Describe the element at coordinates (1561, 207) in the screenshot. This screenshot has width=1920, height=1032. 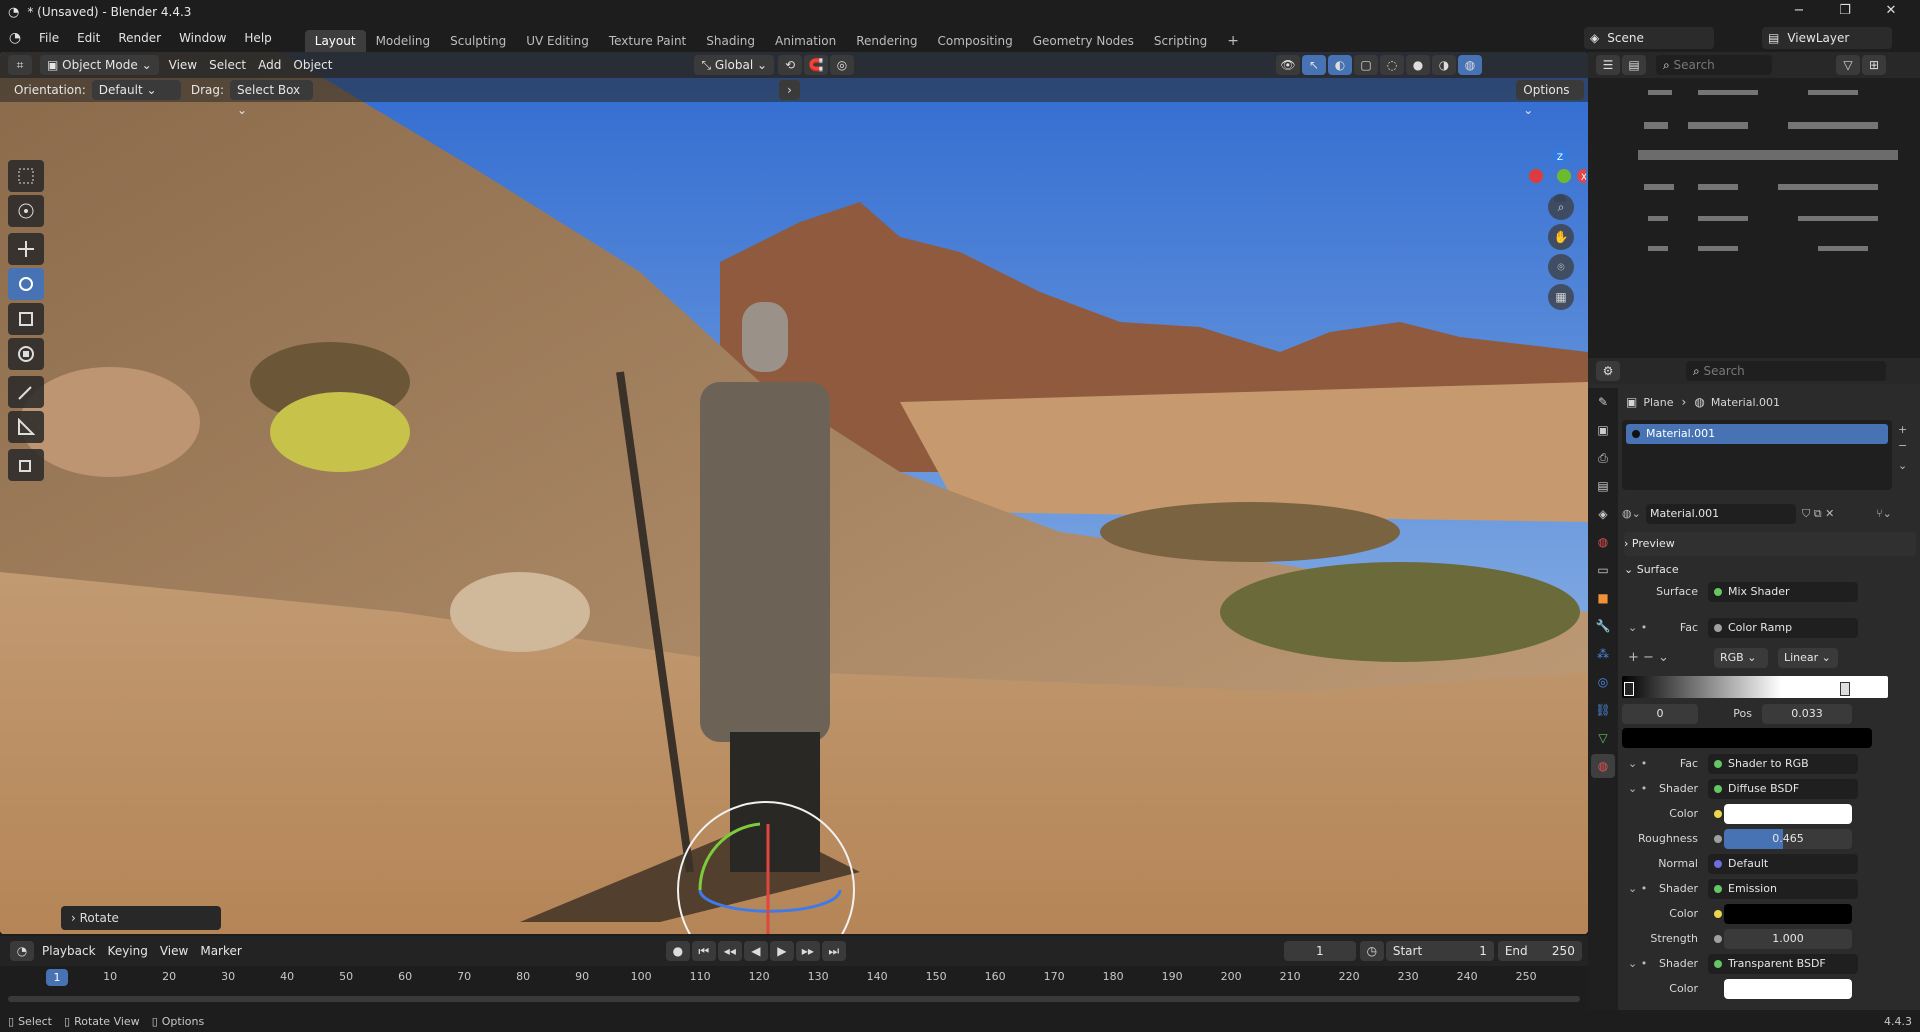
I see `zoom-icon: ⌕` at that location.